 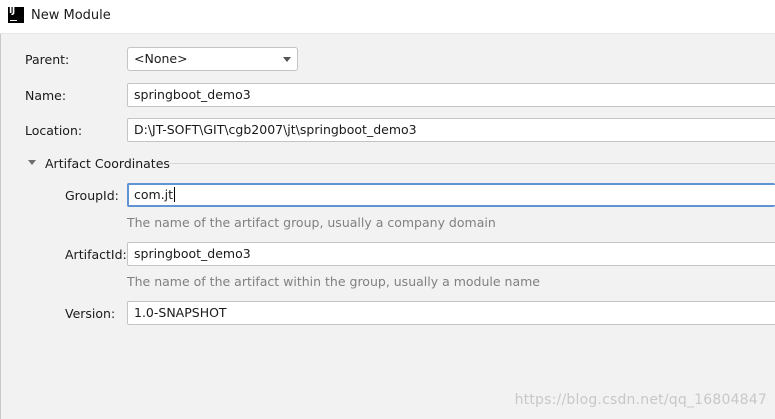 What do you see at coordinates (154, 194) in the screenshot?
I see `groupid-input-value: com.jt` at bounding box center [154, 194].